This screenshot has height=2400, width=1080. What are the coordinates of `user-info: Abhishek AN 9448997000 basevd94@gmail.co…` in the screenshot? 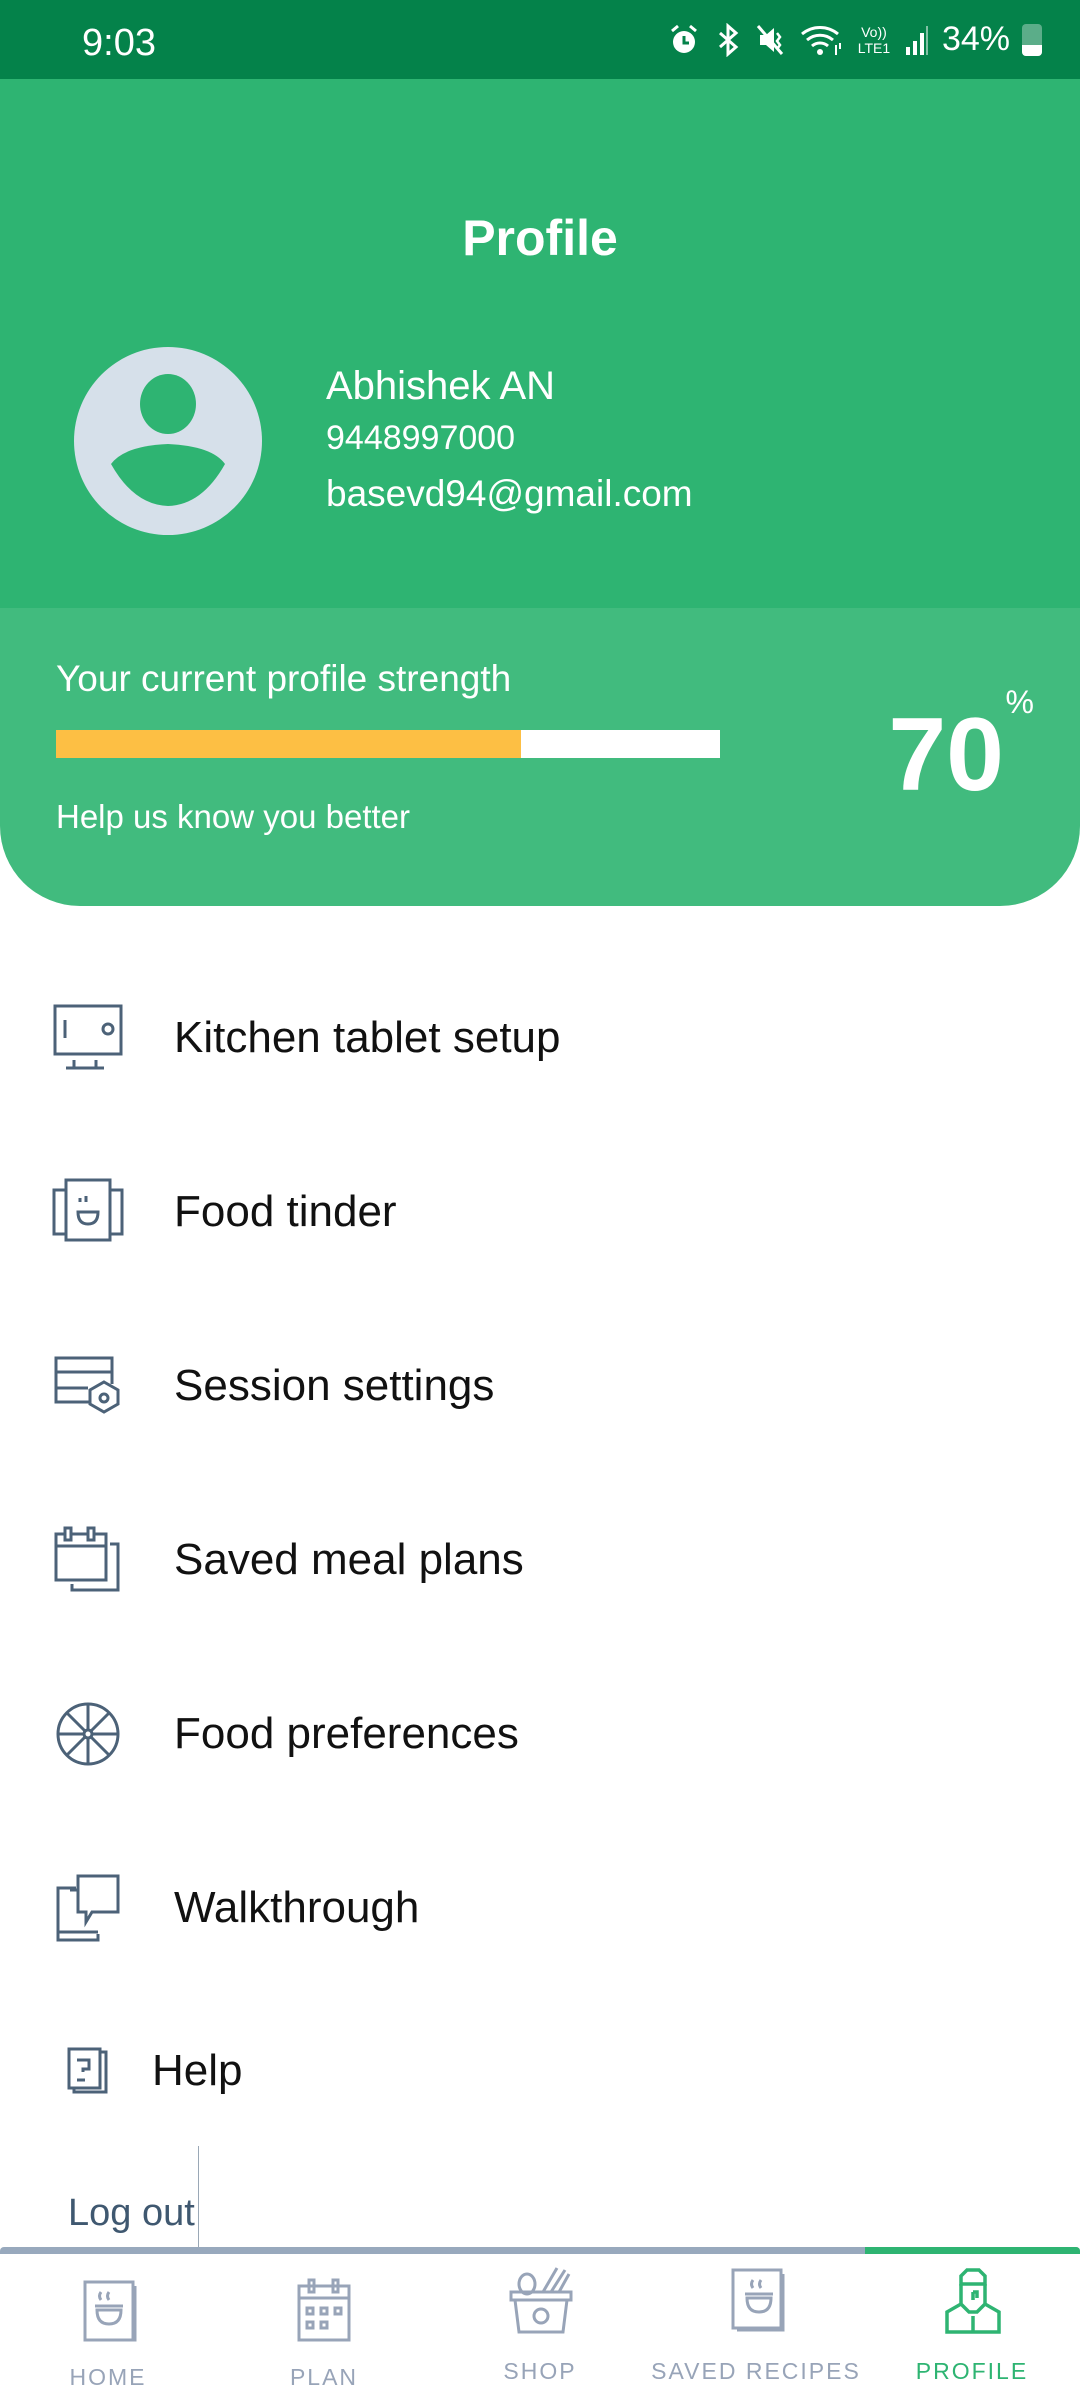 It's located at (509, 442).